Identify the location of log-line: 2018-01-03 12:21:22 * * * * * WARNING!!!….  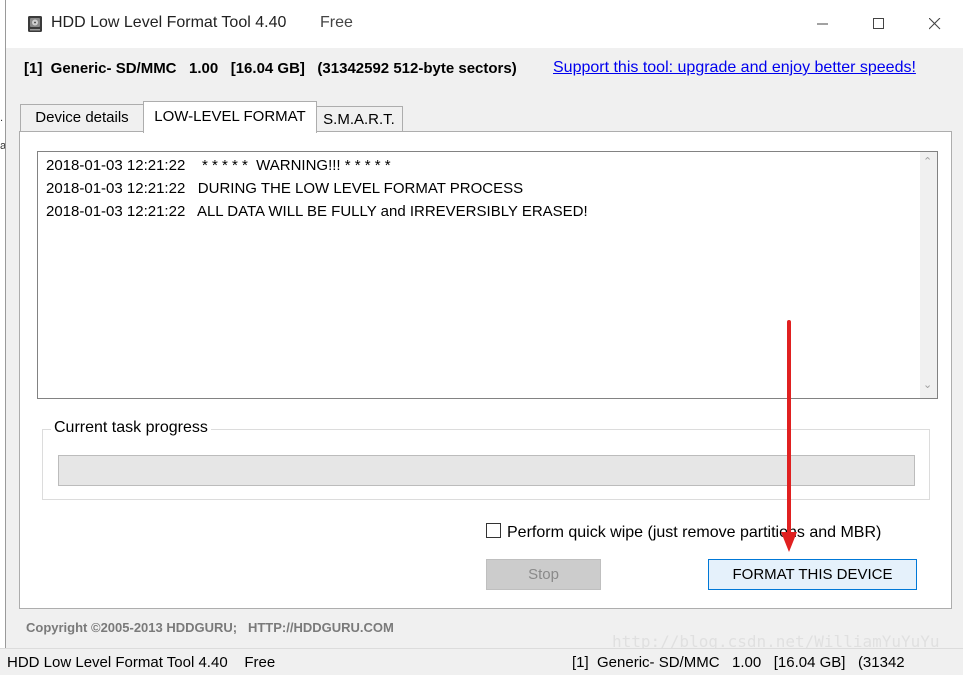
(218, 165).